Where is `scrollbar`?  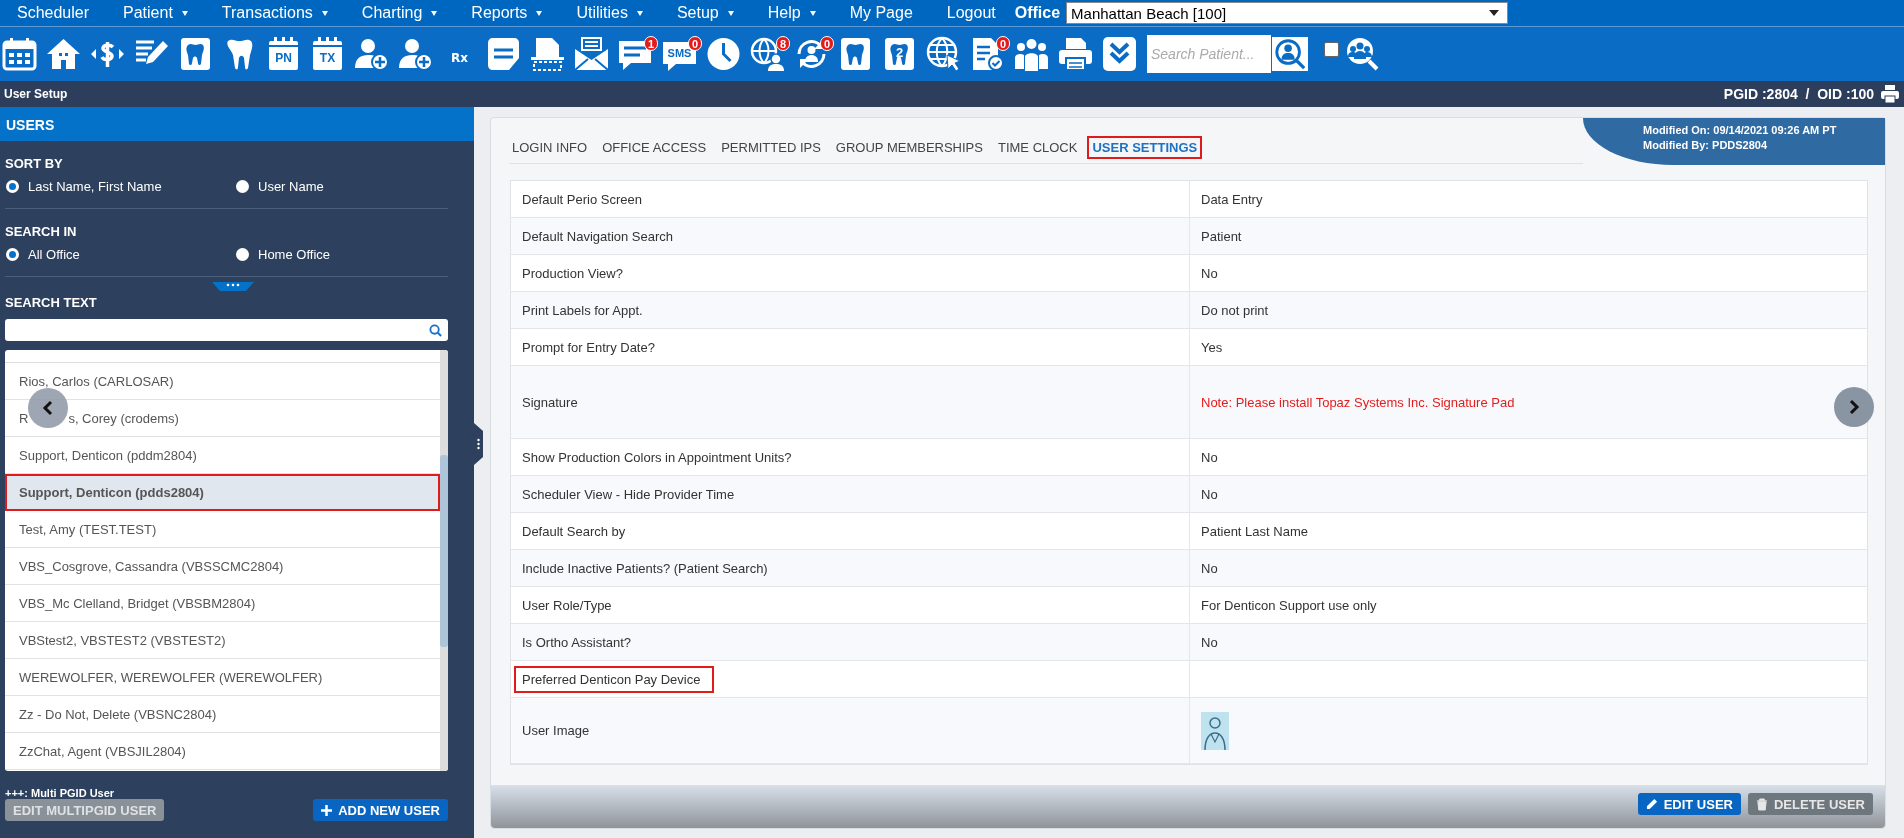 scrollbar is located at coordinates (444, 560).